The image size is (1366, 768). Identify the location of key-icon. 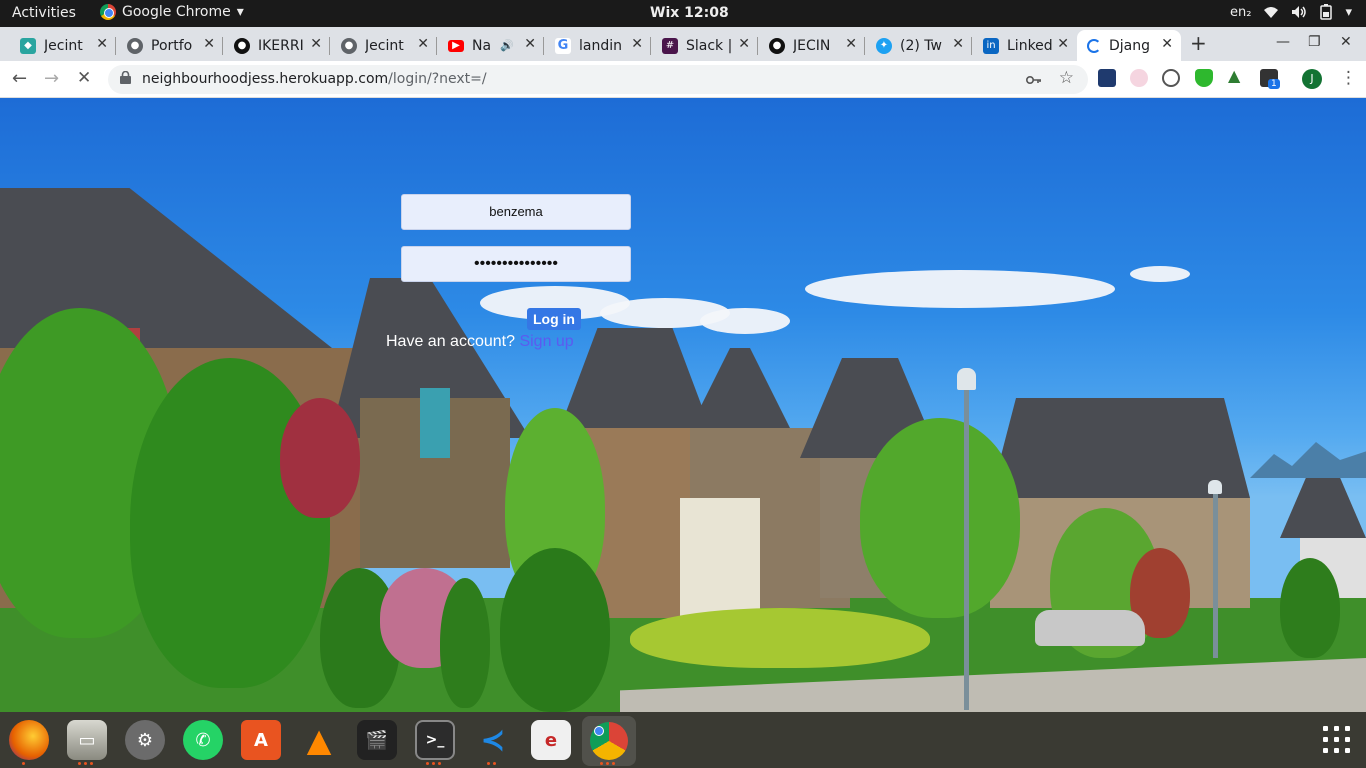
(1034, 80).